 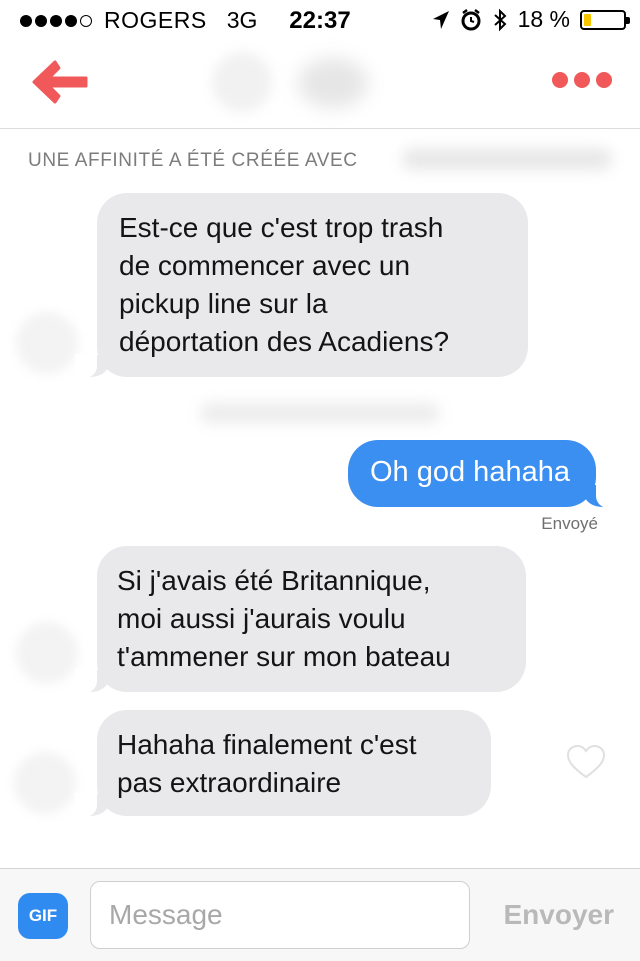 What do you see at coordinates (242, 82) in the screenshot?
I see `match-avatar` at bounding box center [242, 82].